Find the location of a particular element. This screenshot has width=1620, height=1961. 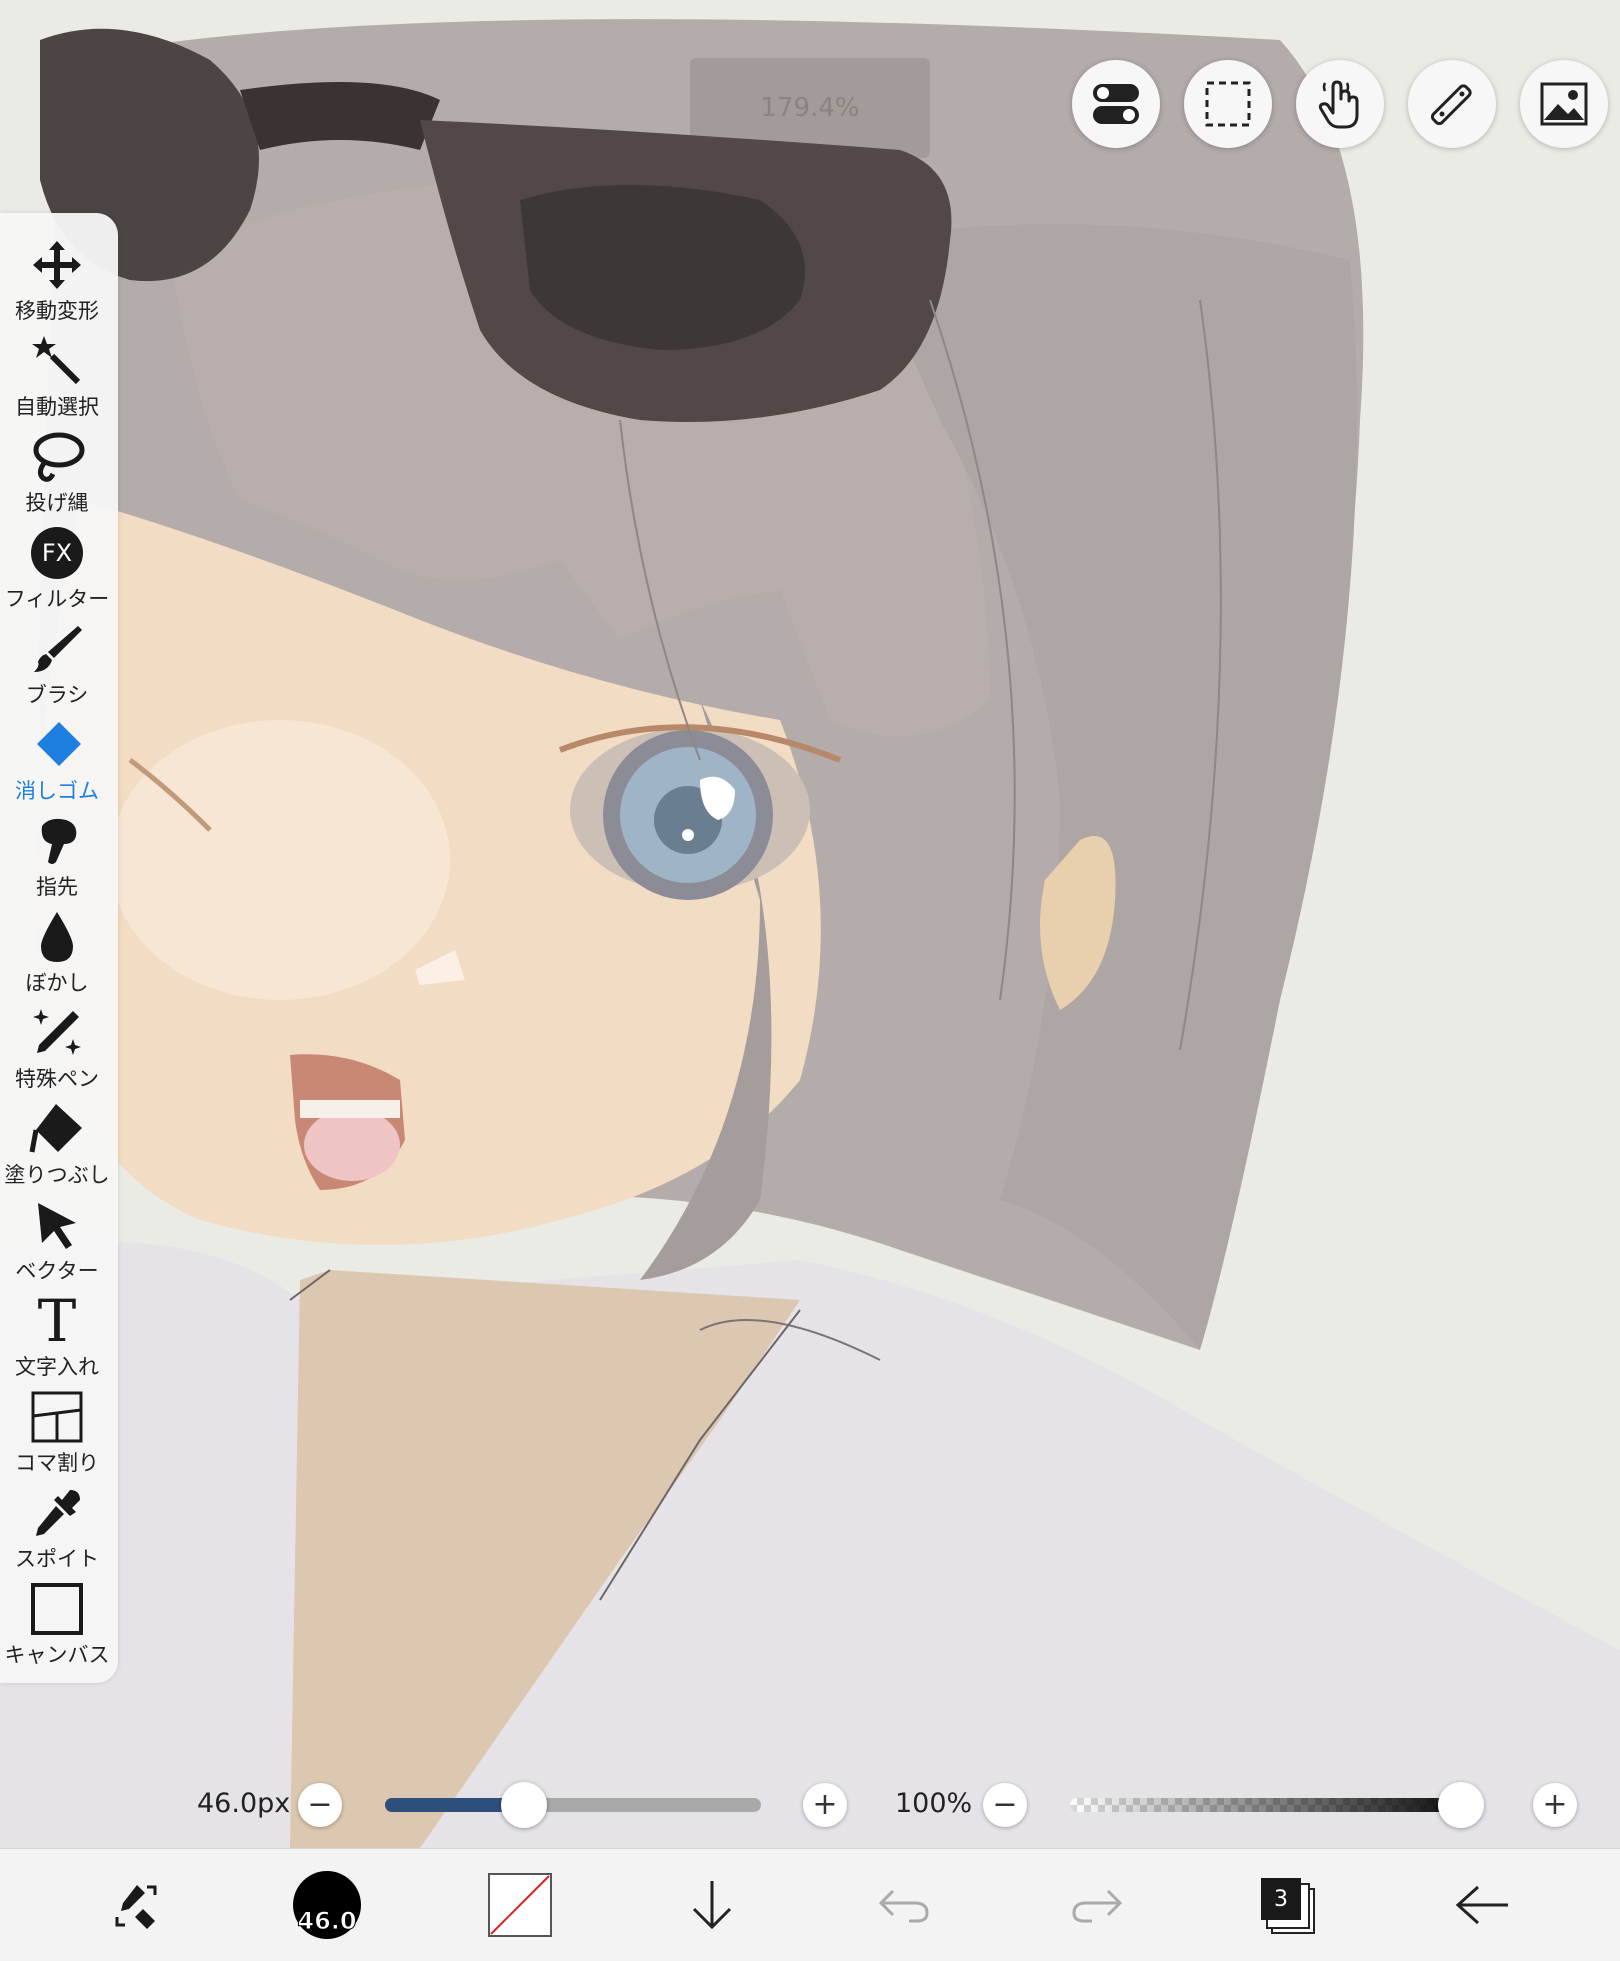

dashed-selection-icon is located at coordinates (1228, 104).